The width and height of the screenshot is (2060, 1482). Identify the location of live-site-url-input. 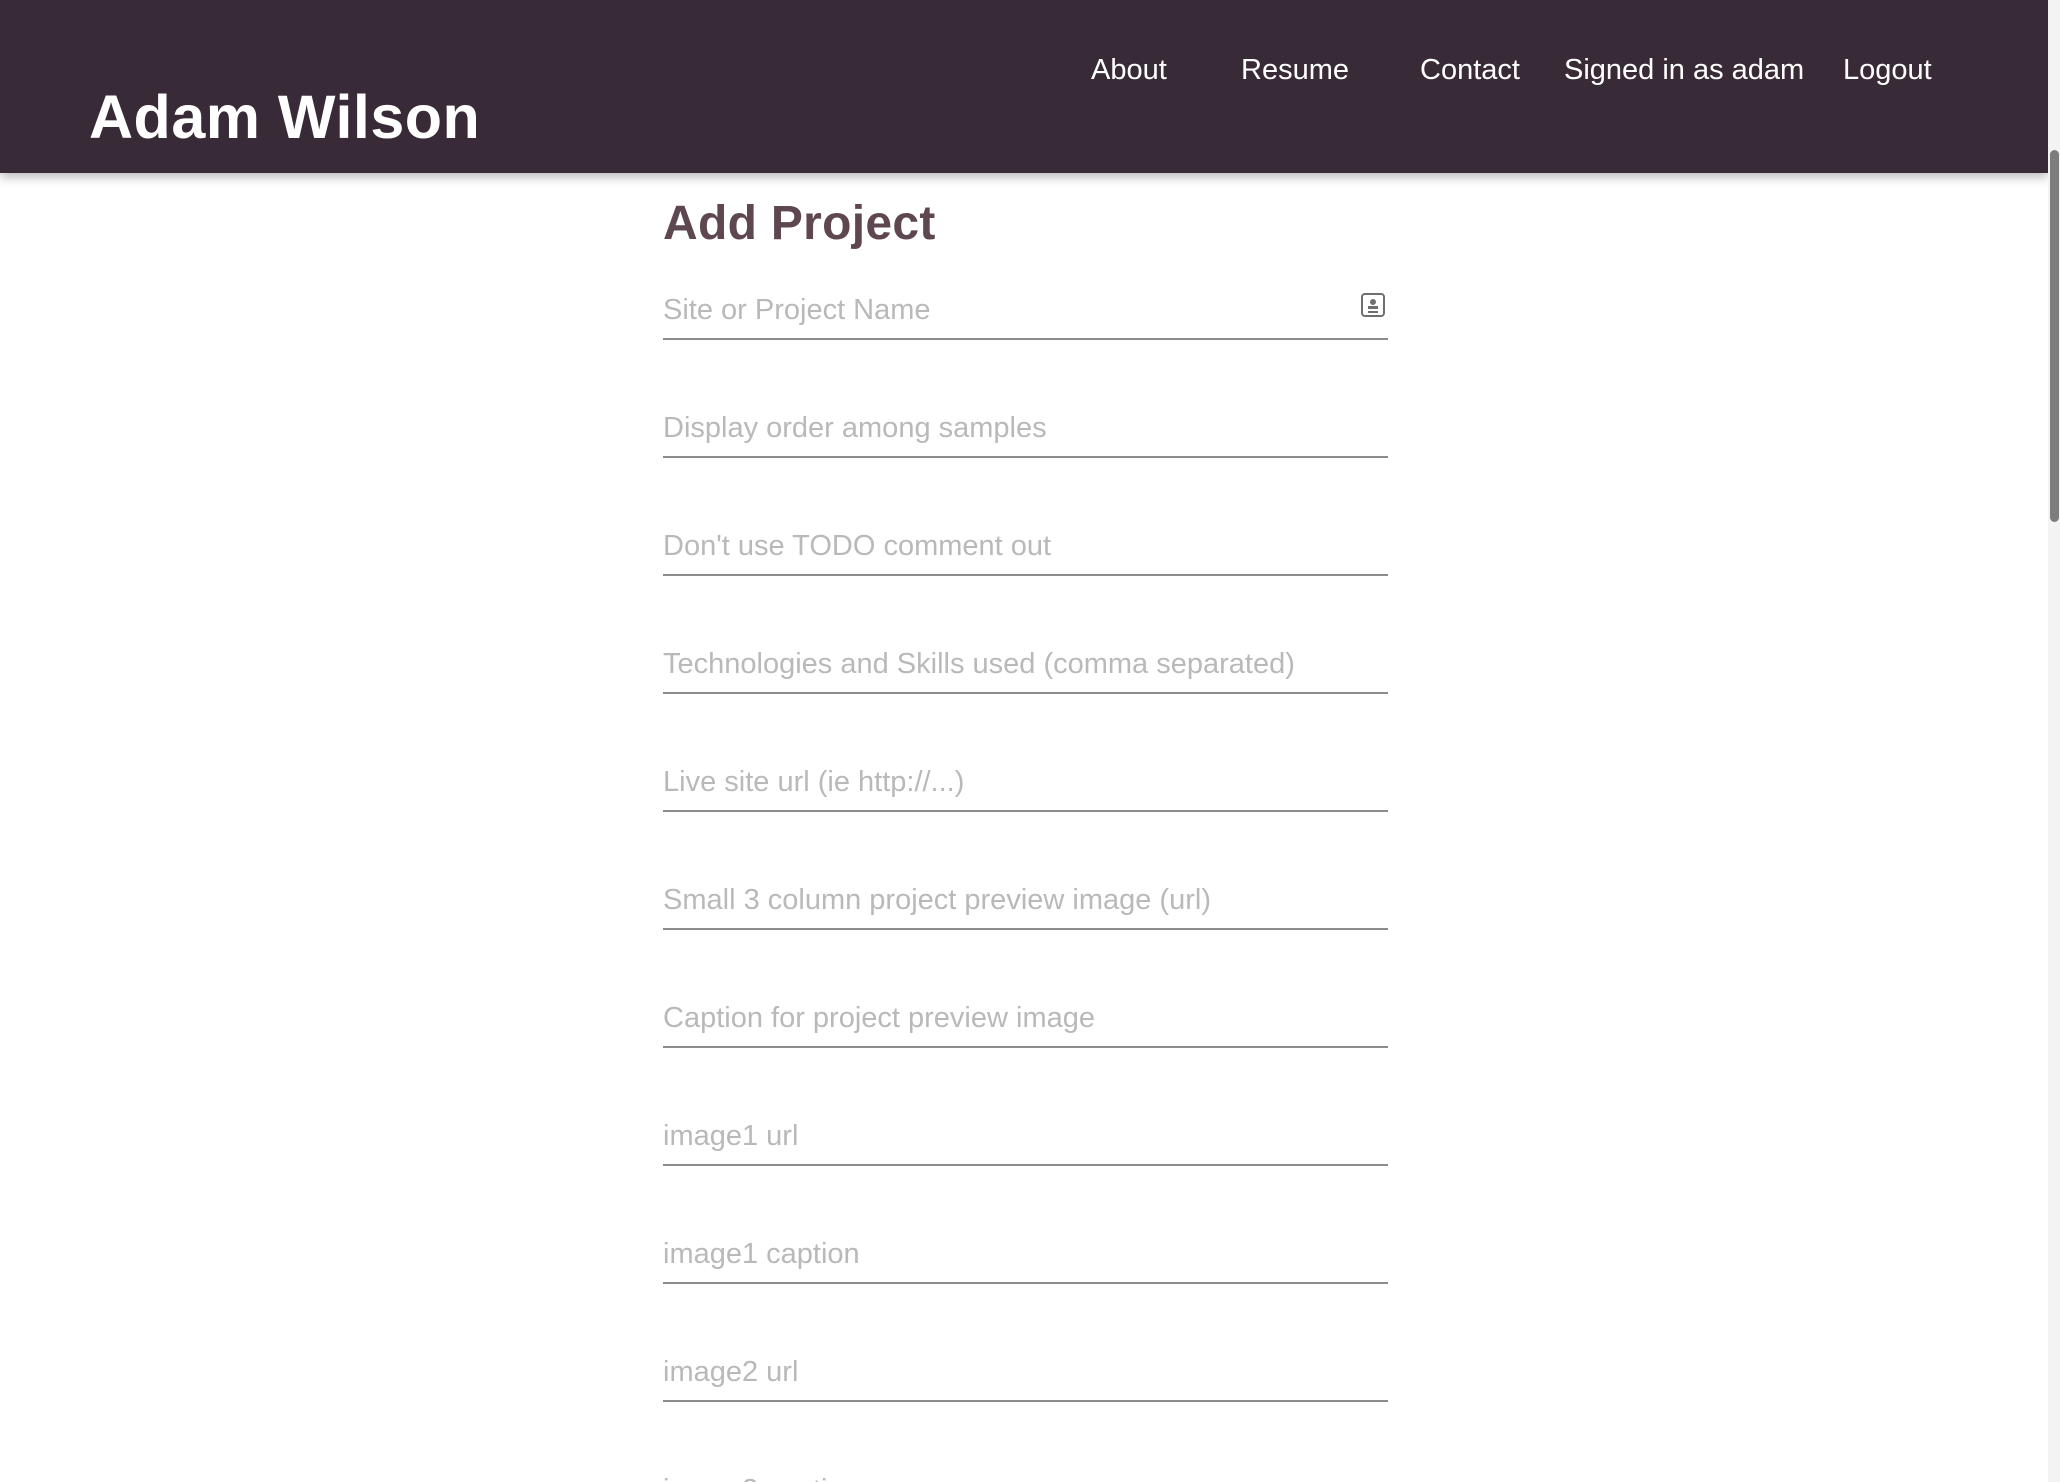
(1025, 783).